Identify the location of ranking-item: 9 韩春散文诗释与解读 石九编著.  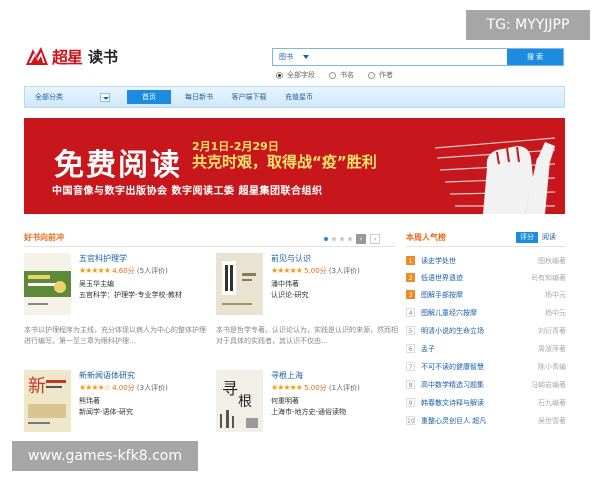
(486, 402).